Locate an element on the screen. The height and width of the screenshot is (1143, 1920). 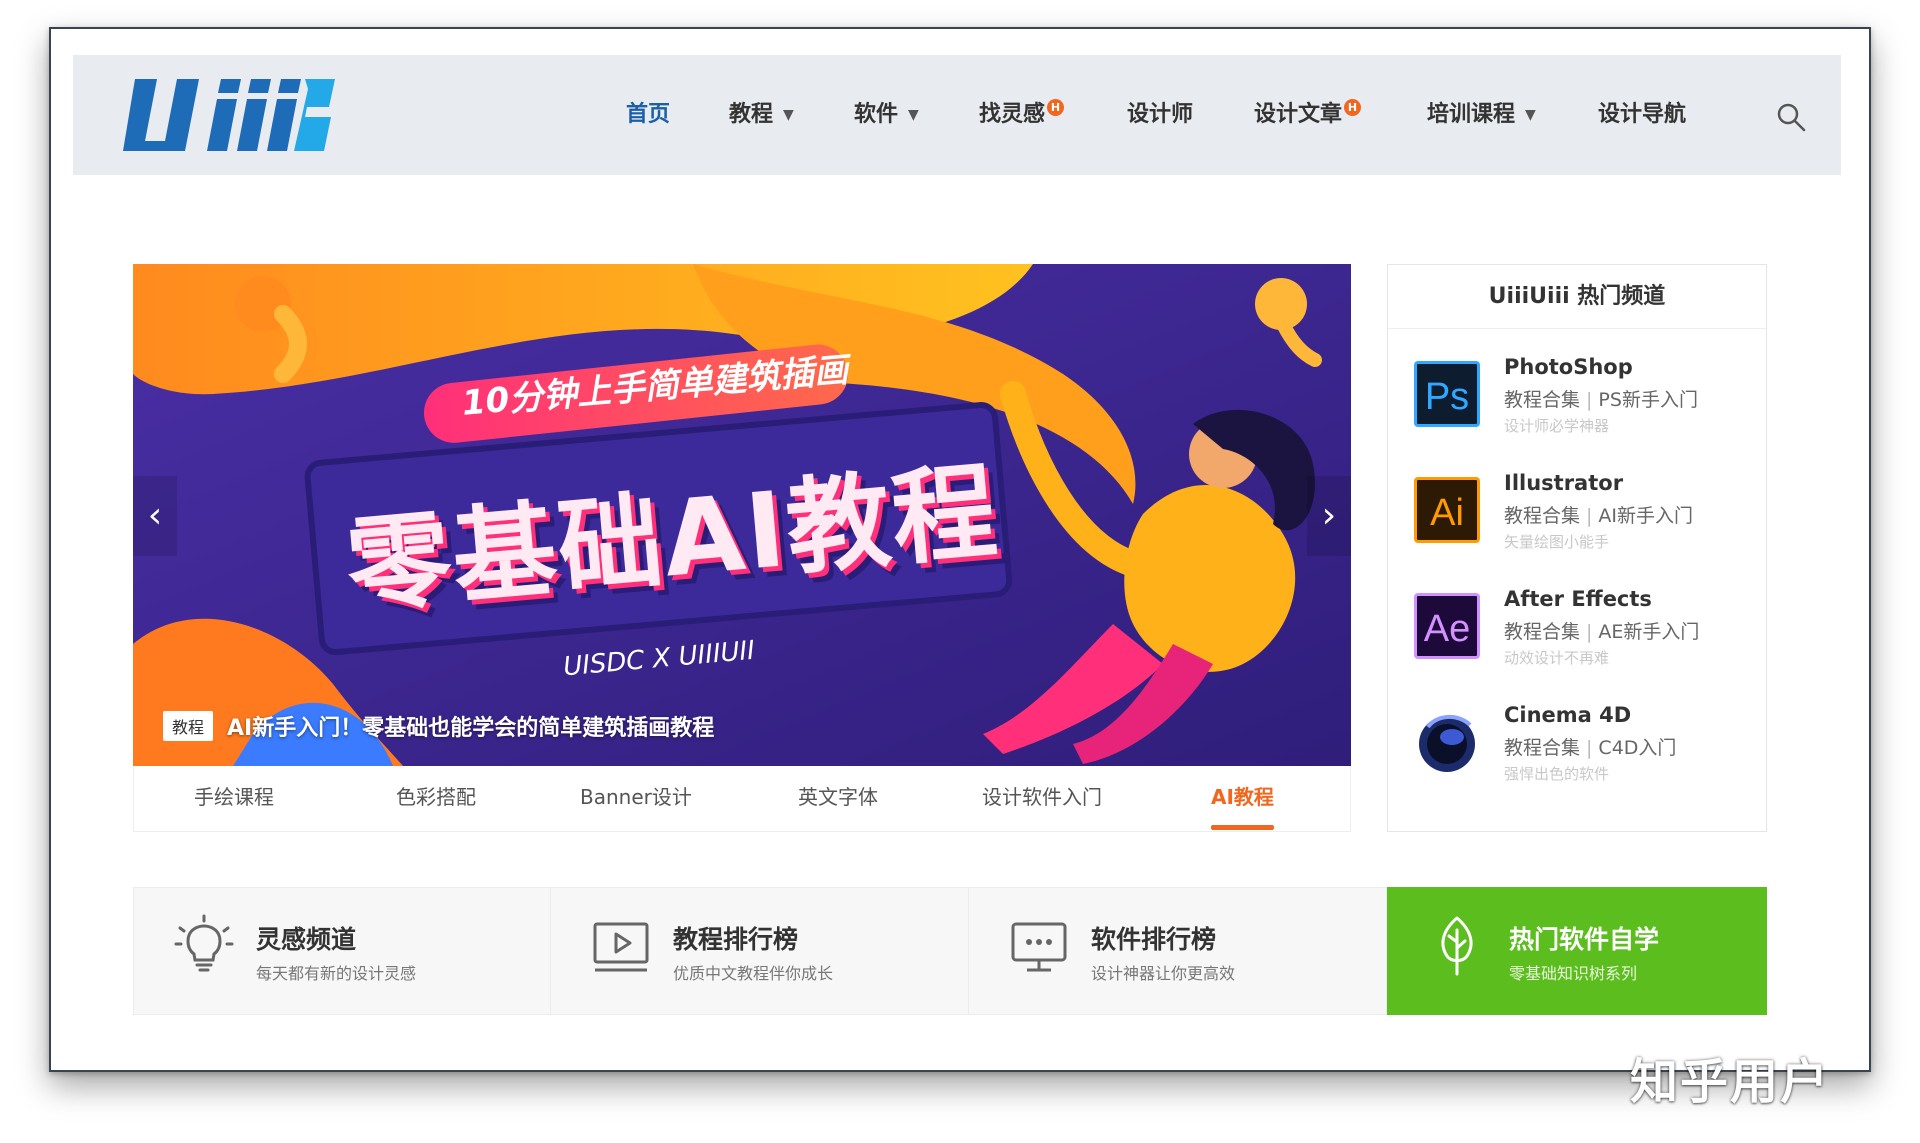
carousel-prev-button: ‹ is located at coordinates (155, 516).